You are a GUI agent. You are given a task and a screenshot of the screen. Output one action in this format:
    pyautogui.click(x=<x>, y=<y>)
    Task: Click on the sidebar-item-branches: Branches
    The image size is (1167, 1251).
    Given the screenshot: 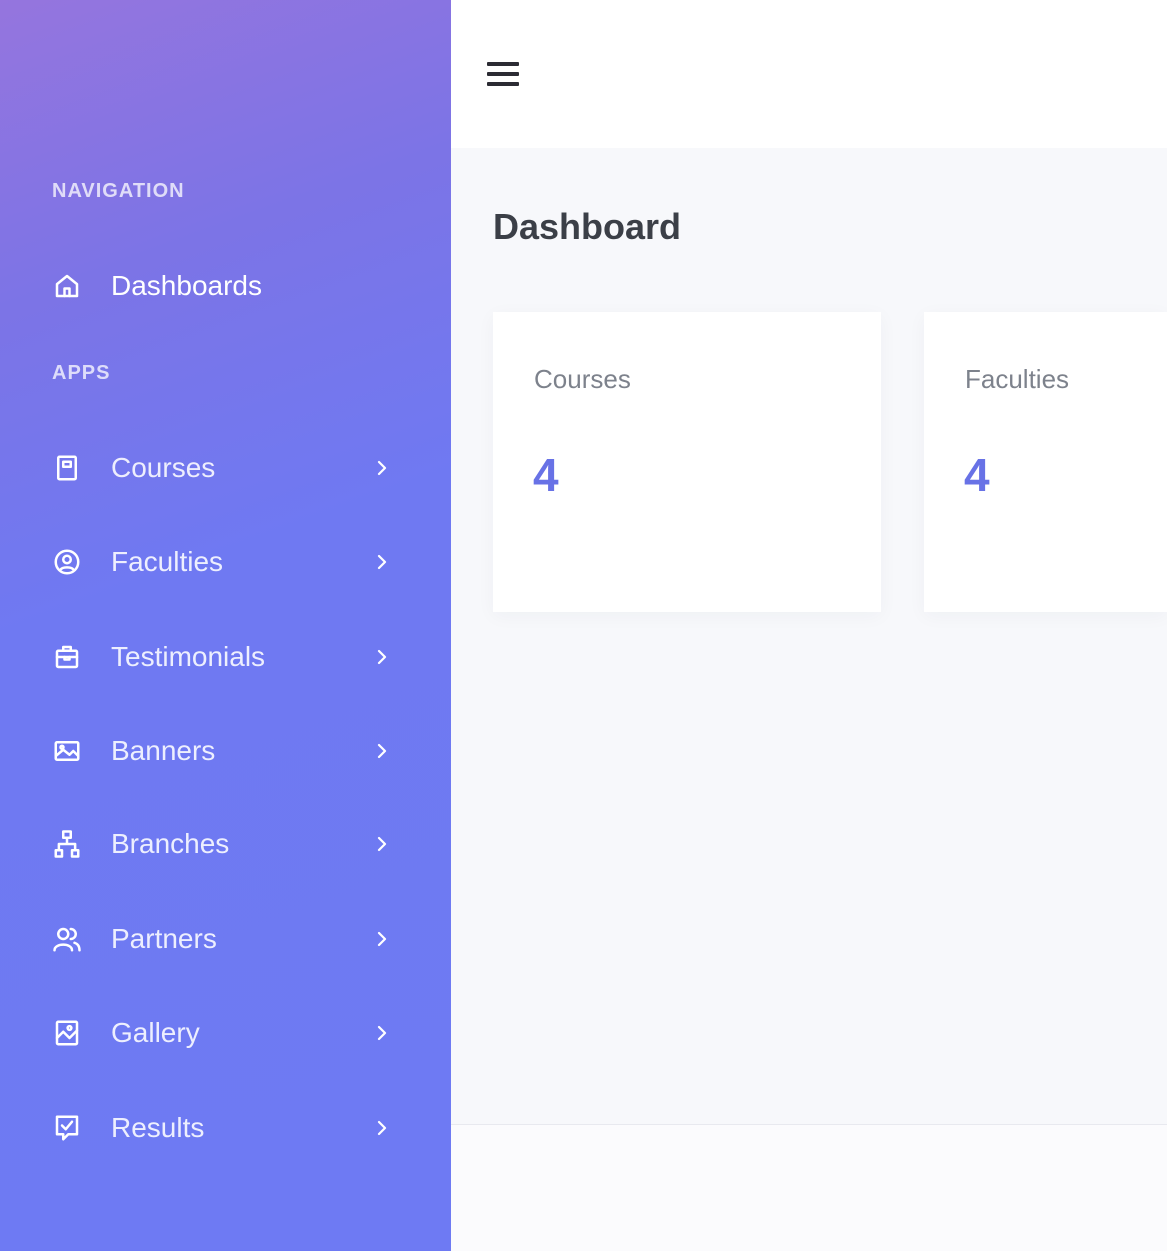 What is the action you would take?
    pyautogui.click(x=225, y=844)
    